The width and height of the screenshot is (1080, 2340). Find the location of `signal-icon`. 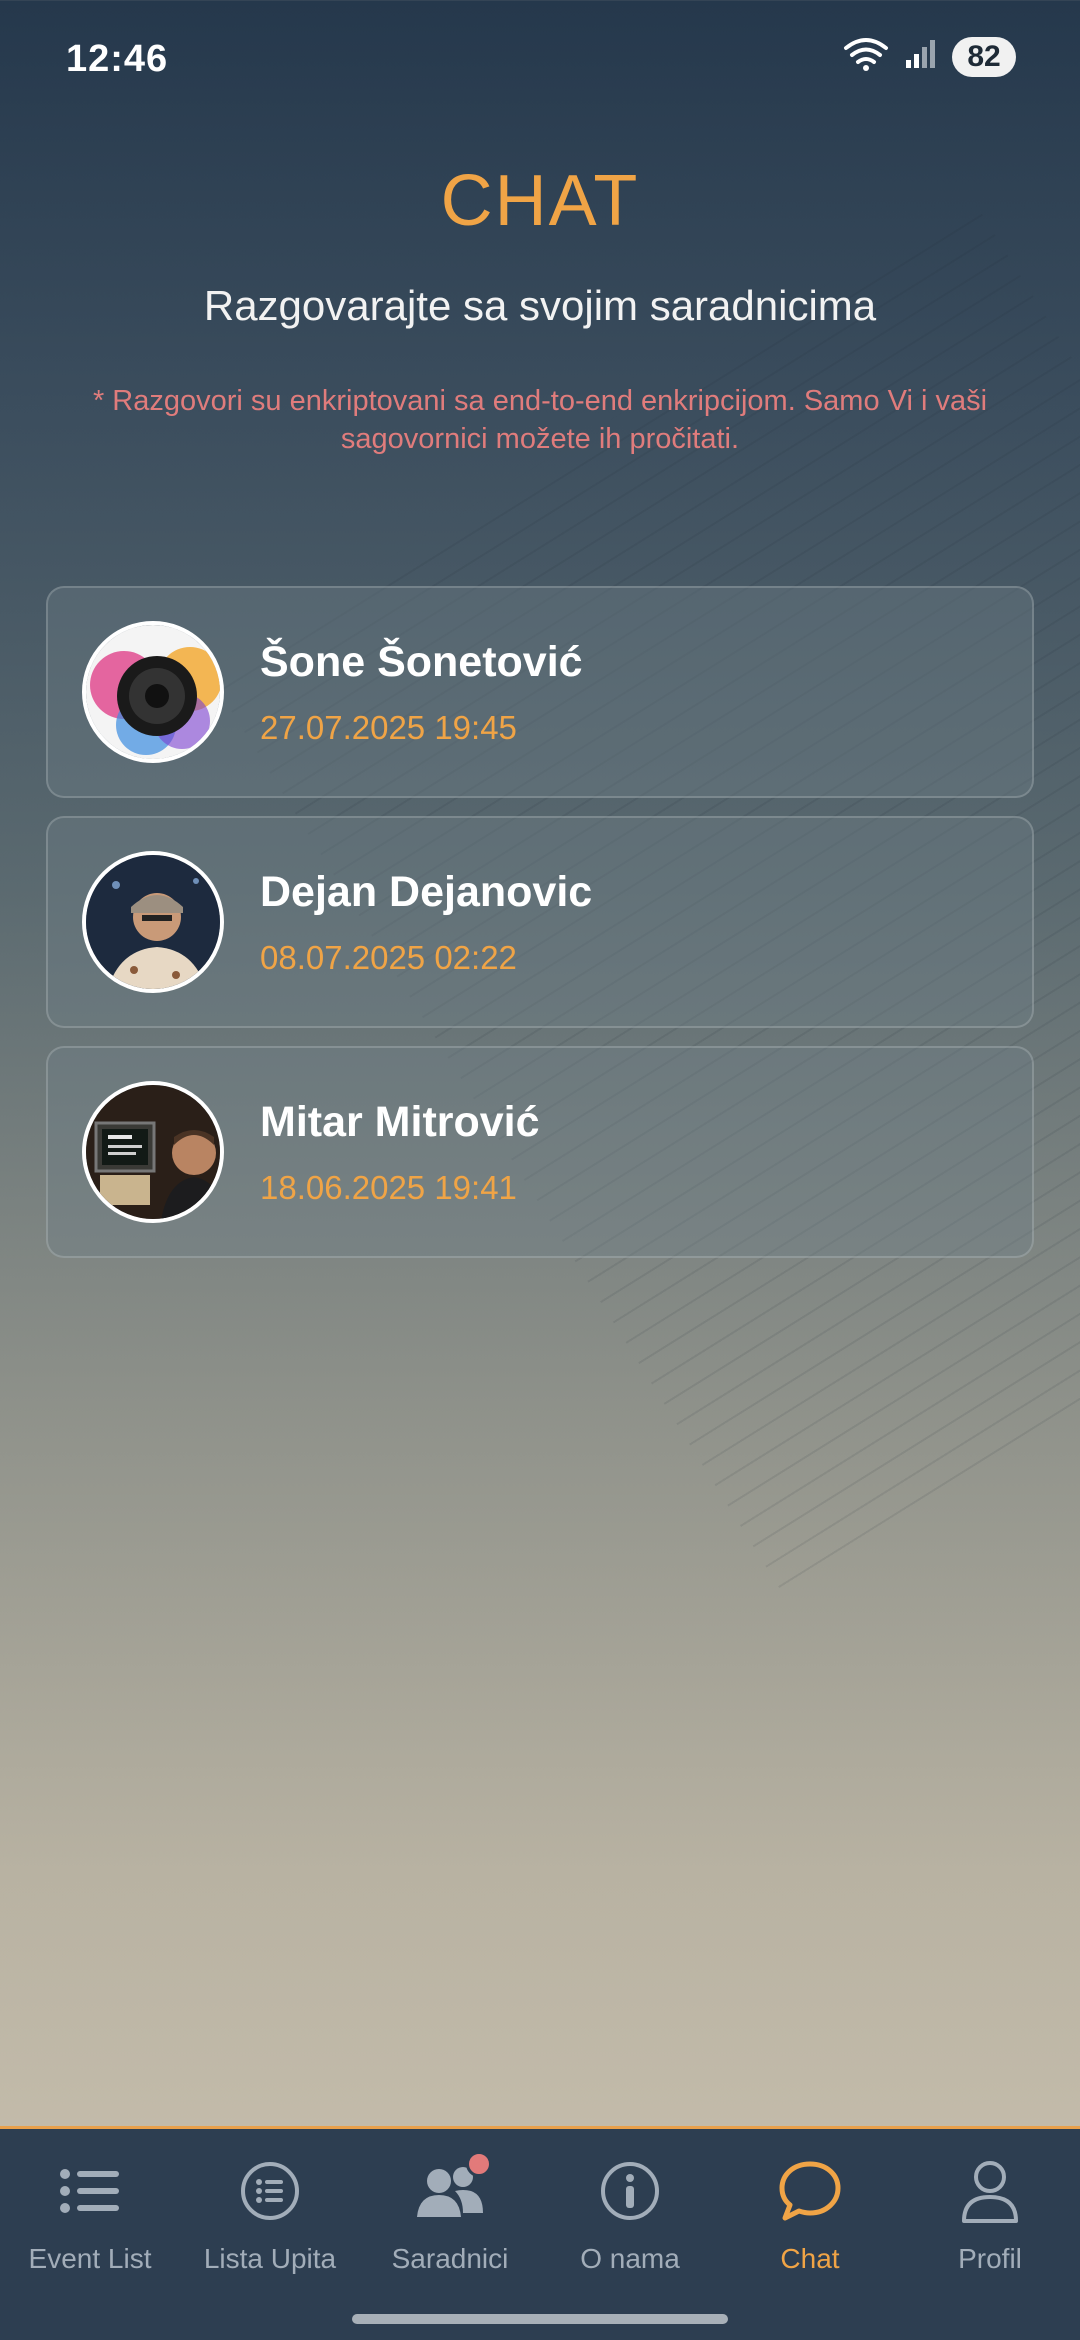

signal-icon is located at coordinates (921, 56).